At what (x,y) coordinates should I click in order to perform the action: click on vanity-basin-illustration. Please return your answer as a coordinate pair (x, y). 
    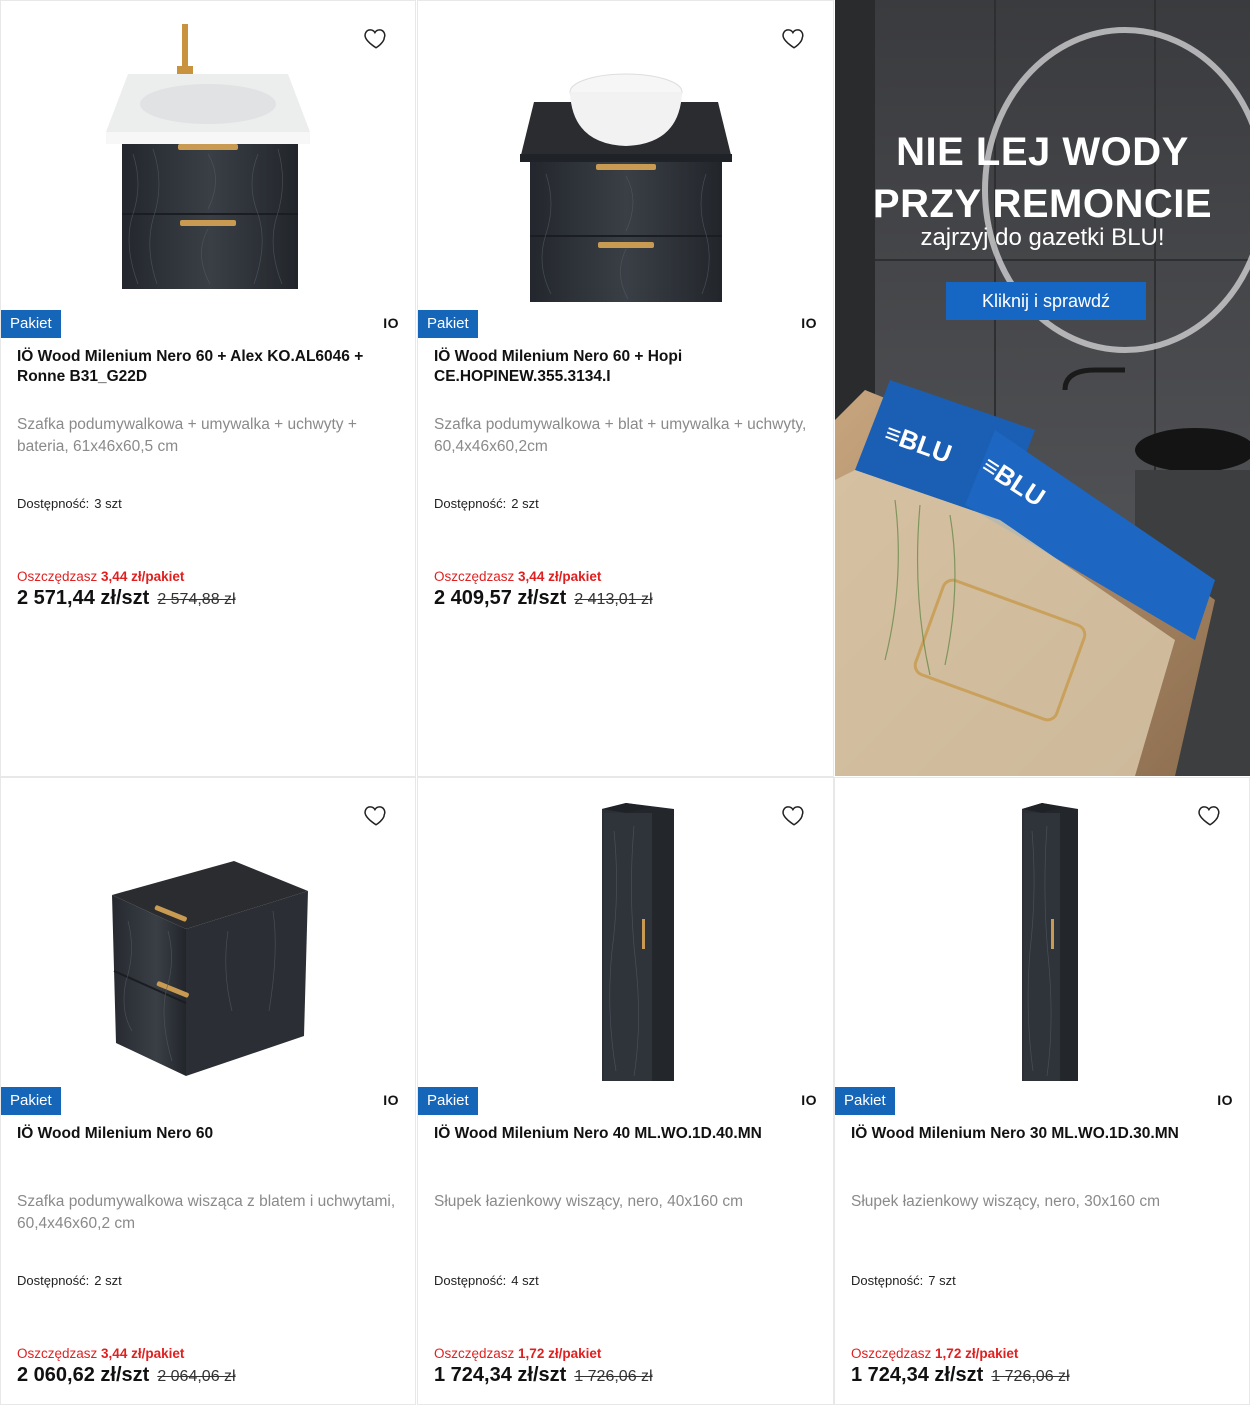
    Looking at the image, I should click on (208, 156).